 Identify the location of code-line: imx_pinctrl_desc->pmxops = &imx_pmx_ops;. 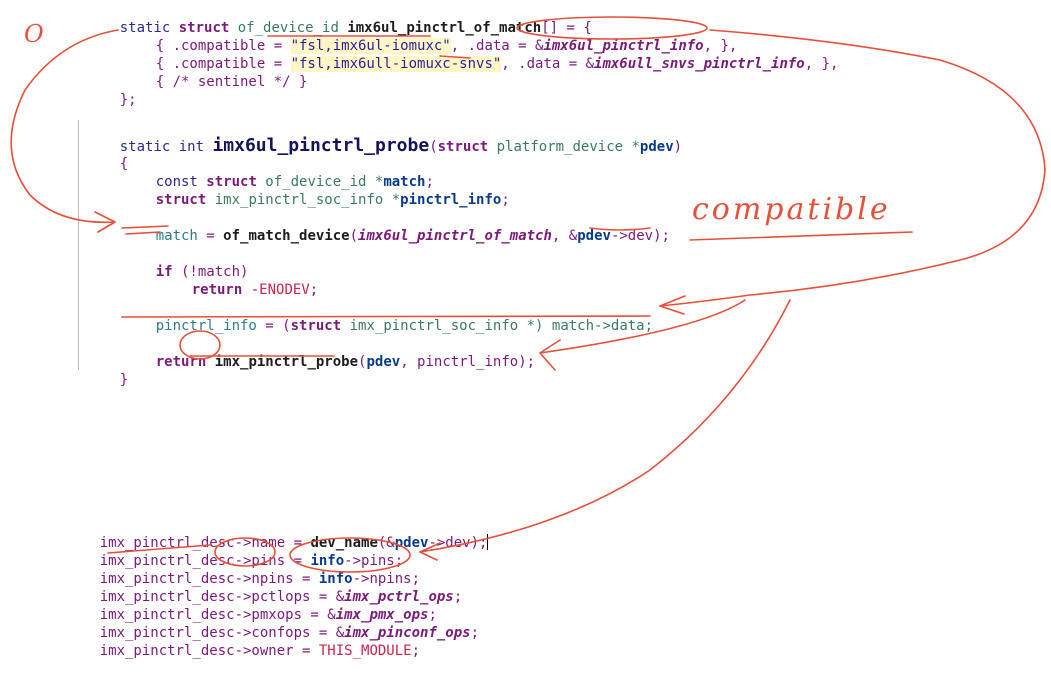
(268, 615).